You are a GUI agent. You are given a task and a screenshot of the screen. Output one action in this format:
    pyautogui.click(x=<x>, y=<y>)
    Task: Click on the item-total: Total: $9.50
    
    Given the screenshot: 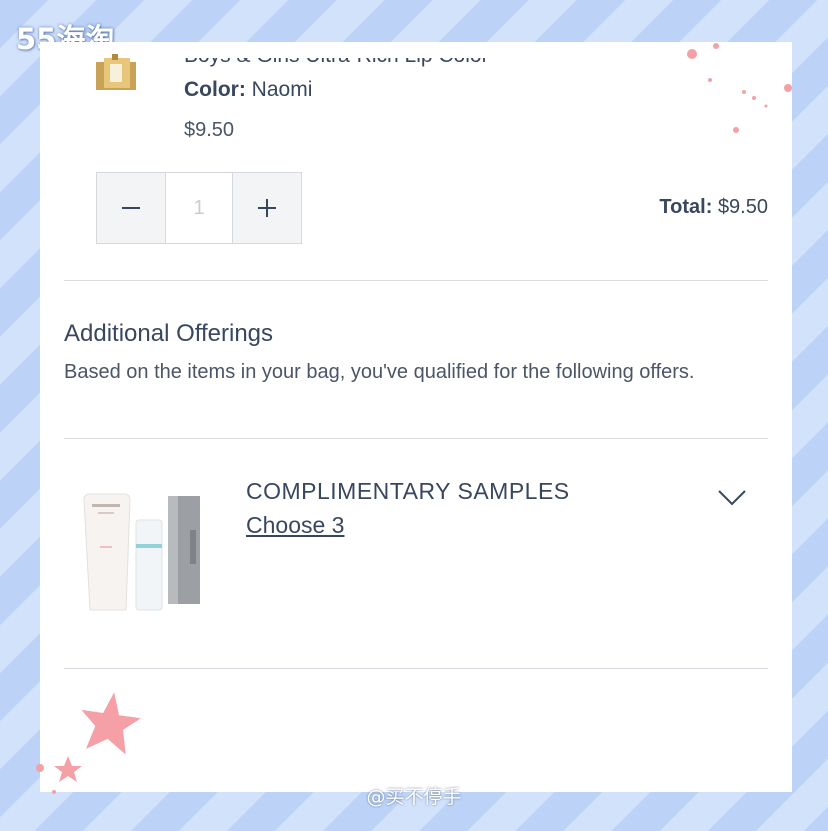 What is the action you would take?
    pyautogui.click(x=713, y=207)
    